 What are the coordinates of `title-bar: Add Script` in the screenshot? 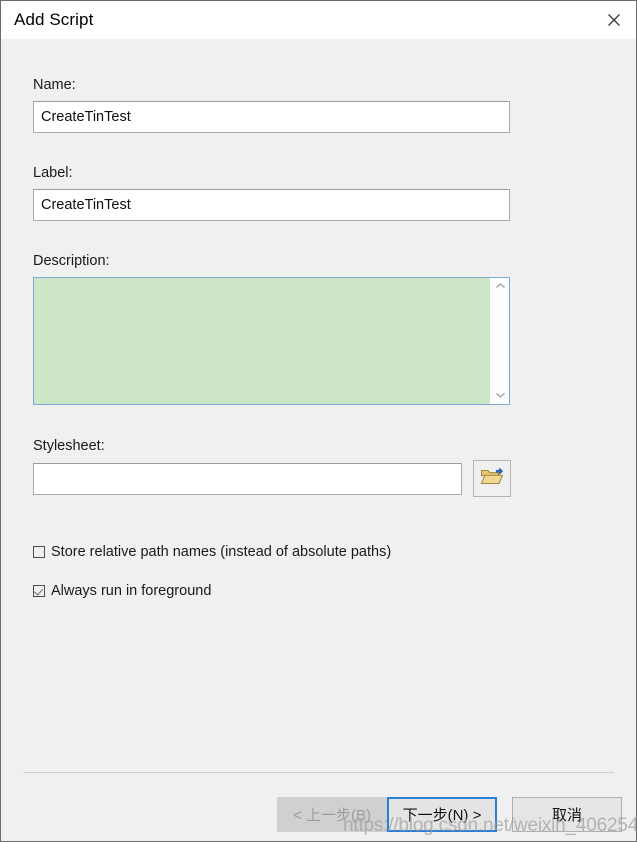 It's located at (318, 20).